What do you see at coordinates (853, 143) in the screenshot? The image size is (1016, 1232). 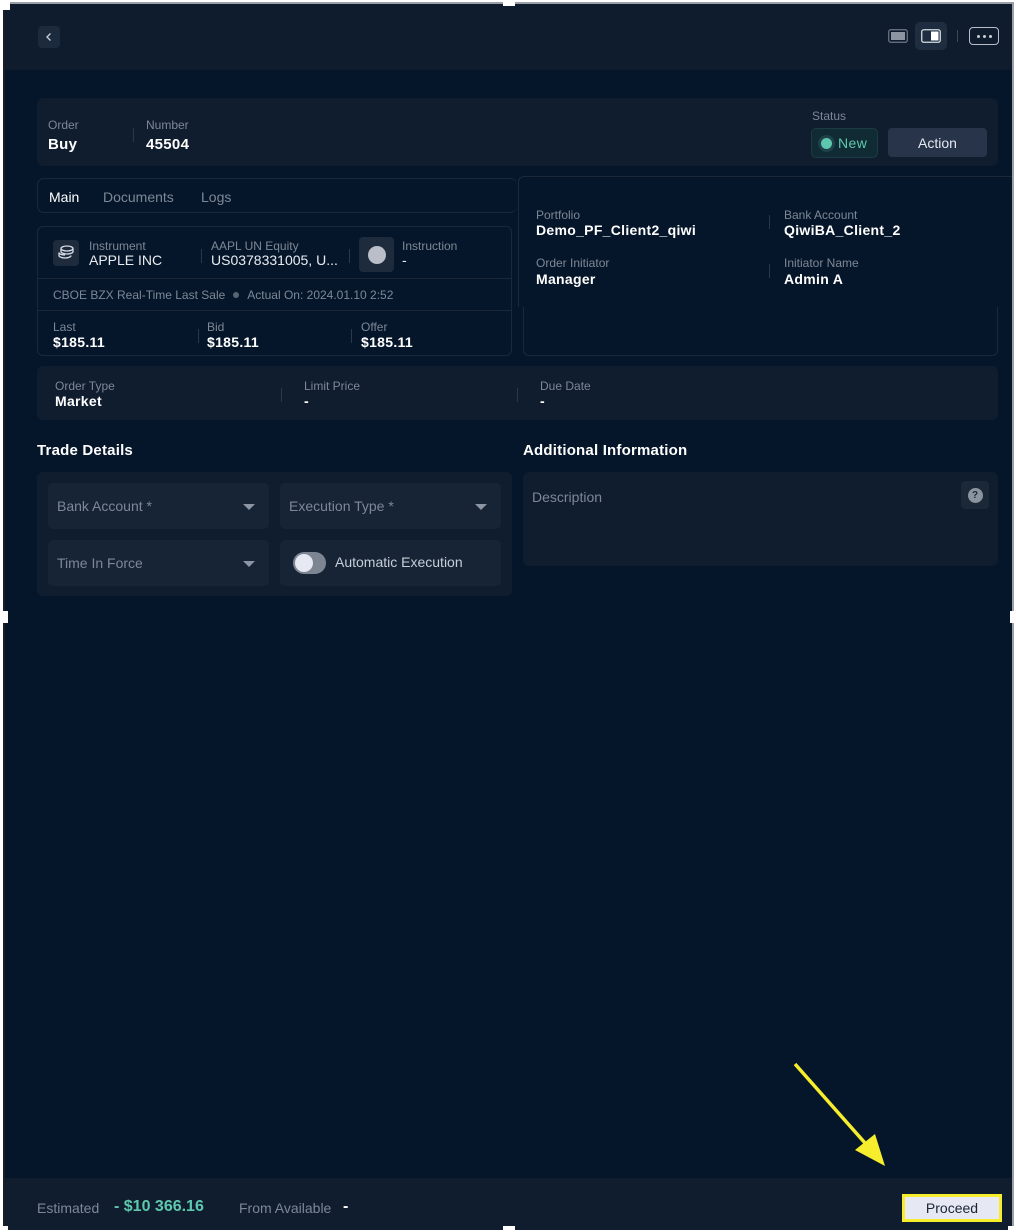 I see `status-text: New` at bounding box center [853, 143].